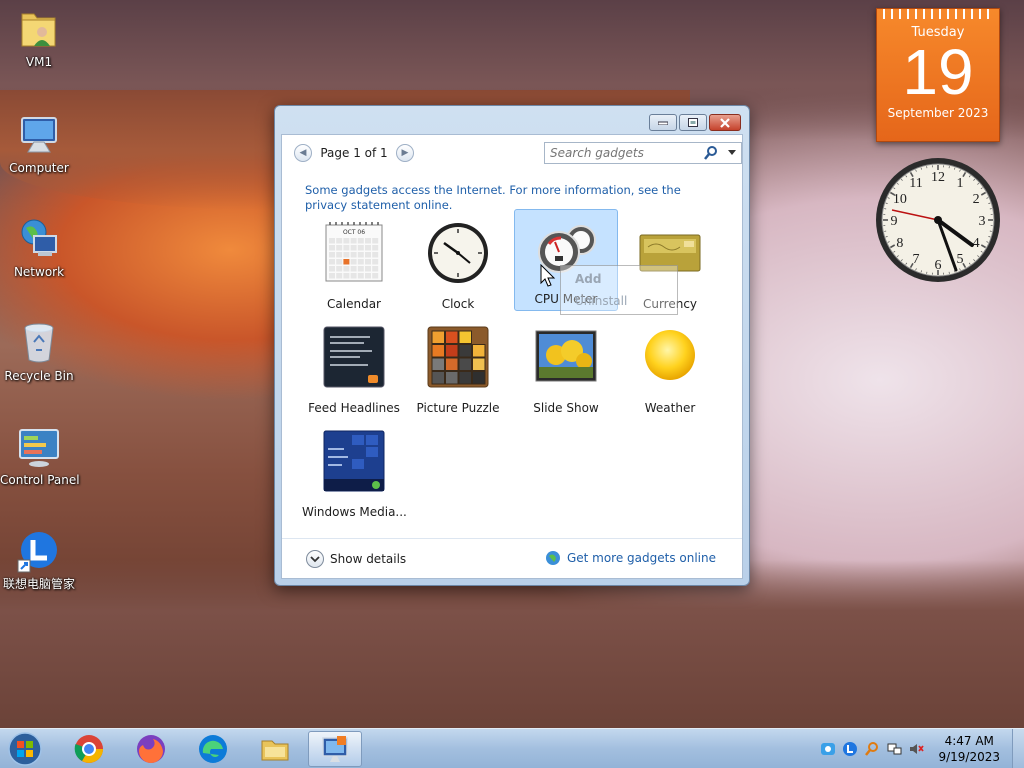  I want to click on uninstall-option: Uninstall, so click(601, 301).